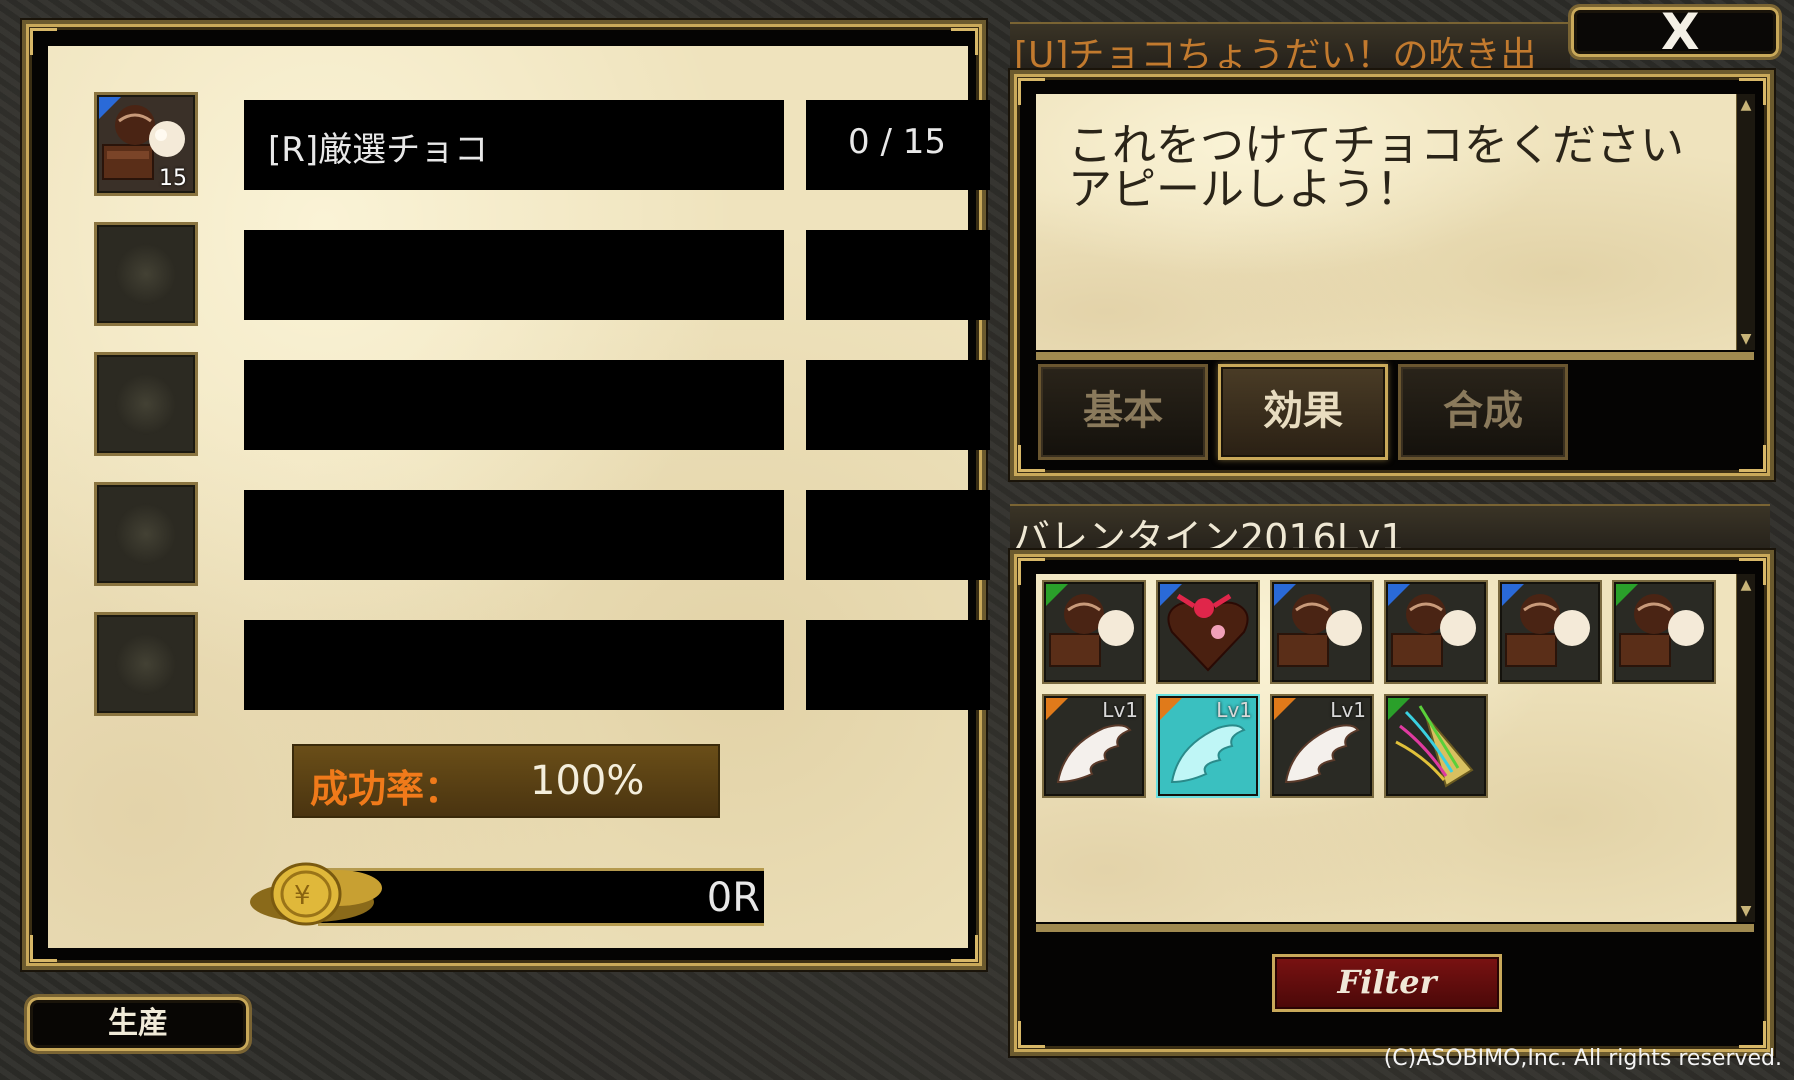 This screenshot has width=1794, height=1080. What do you see at coordinates (1376, 167) in the screenshot?
I see `item-description: これをつけてチョコをくださいアピールしよう！` at bounding box center [1376, 167].